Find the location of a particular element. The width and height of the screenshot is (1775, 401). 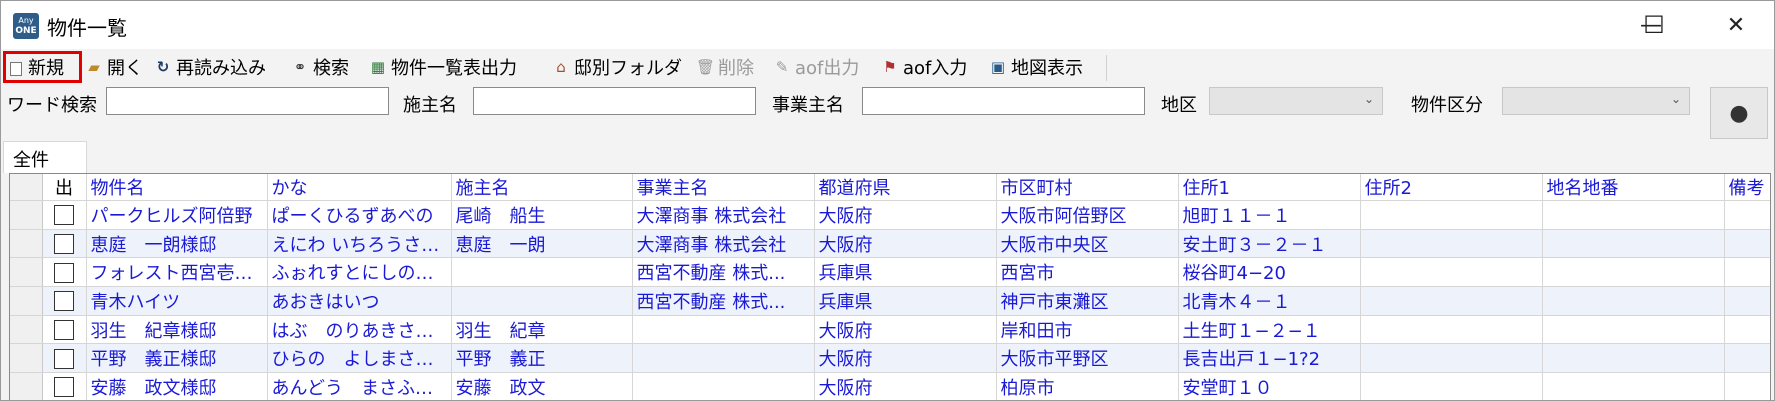

export-list-button: ▦ 物件一覧表出力 is located at coordinates (443, 67).